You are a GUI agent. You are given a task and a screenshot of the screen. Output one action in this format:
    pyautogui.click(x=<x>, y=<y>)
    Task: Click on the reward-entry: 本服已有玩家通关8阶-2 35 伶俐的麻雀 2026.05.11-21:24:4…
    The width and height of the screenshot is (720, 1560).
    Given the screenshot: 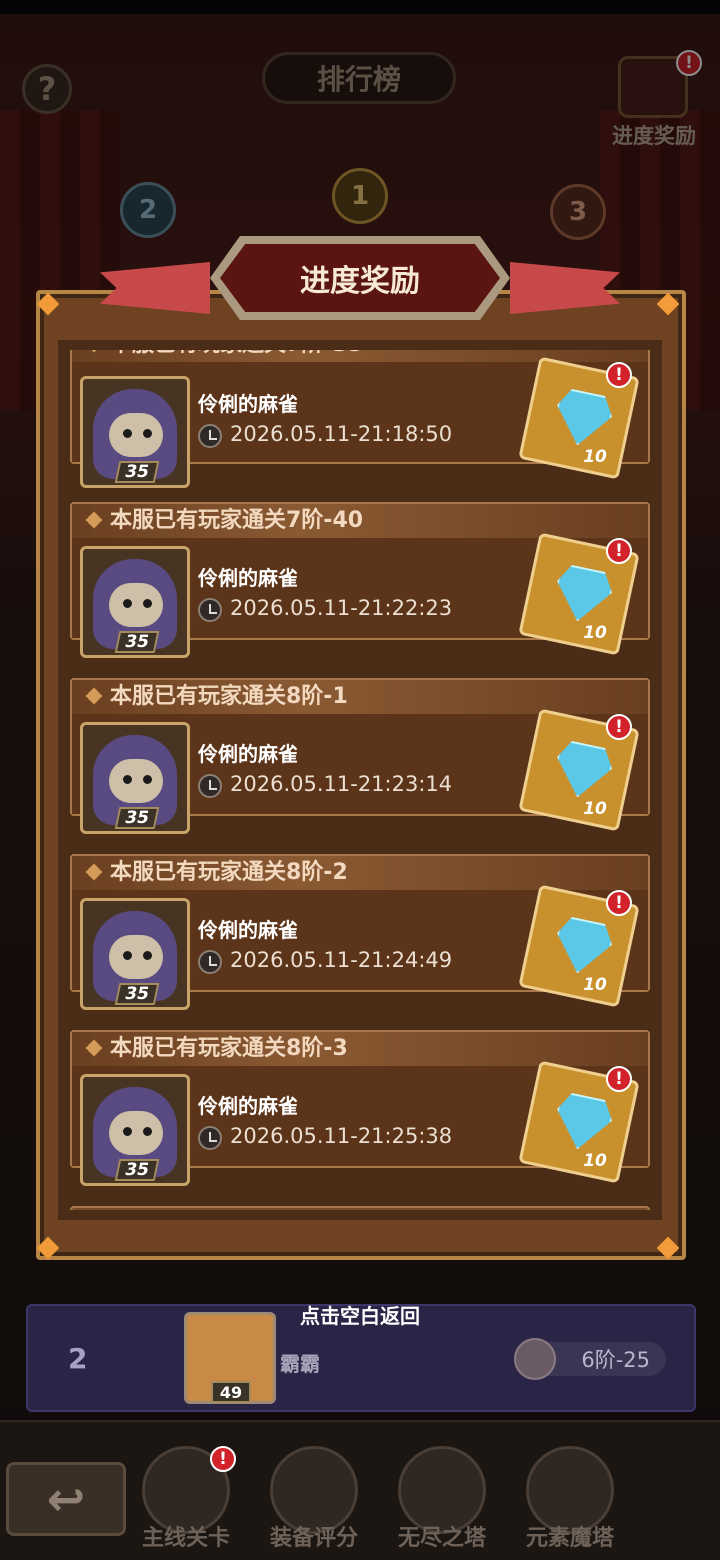 What is the action you would take?
    pyautogui.click(x=360, y=932)
    